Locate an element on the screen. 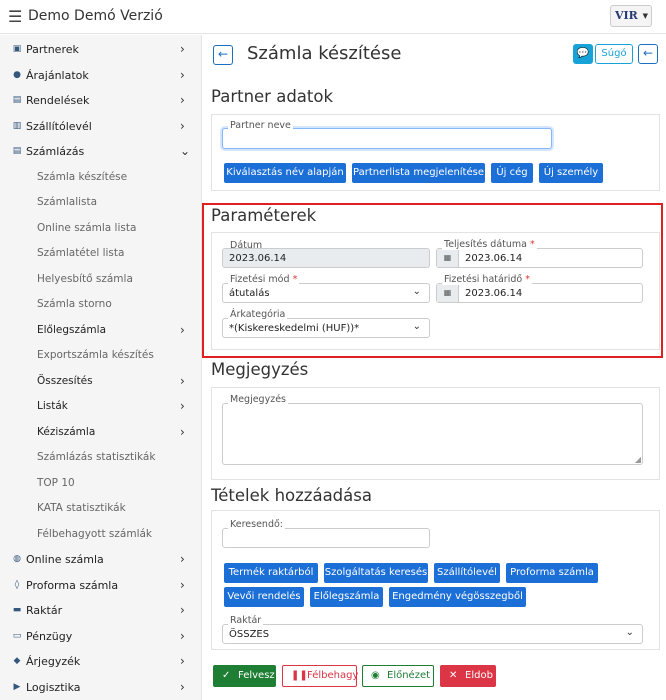 The image size is (666, 700). item-source-button: Vevői rendelés is located at coordinates (264, 597).